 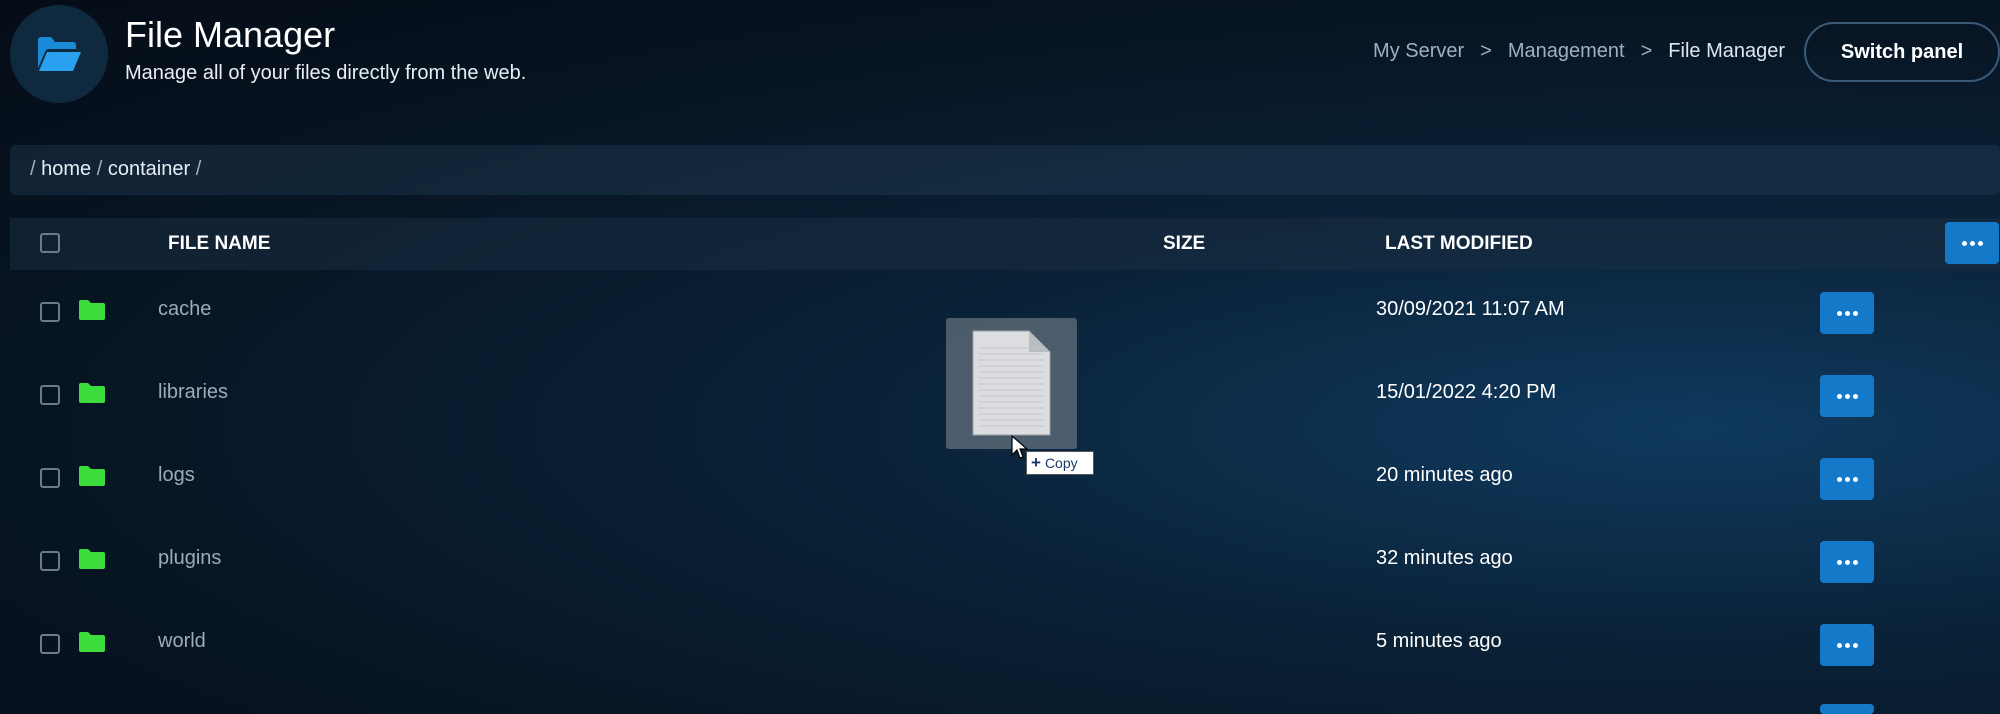 I want to click on drag-ghost, so click(x=1011, y=383).